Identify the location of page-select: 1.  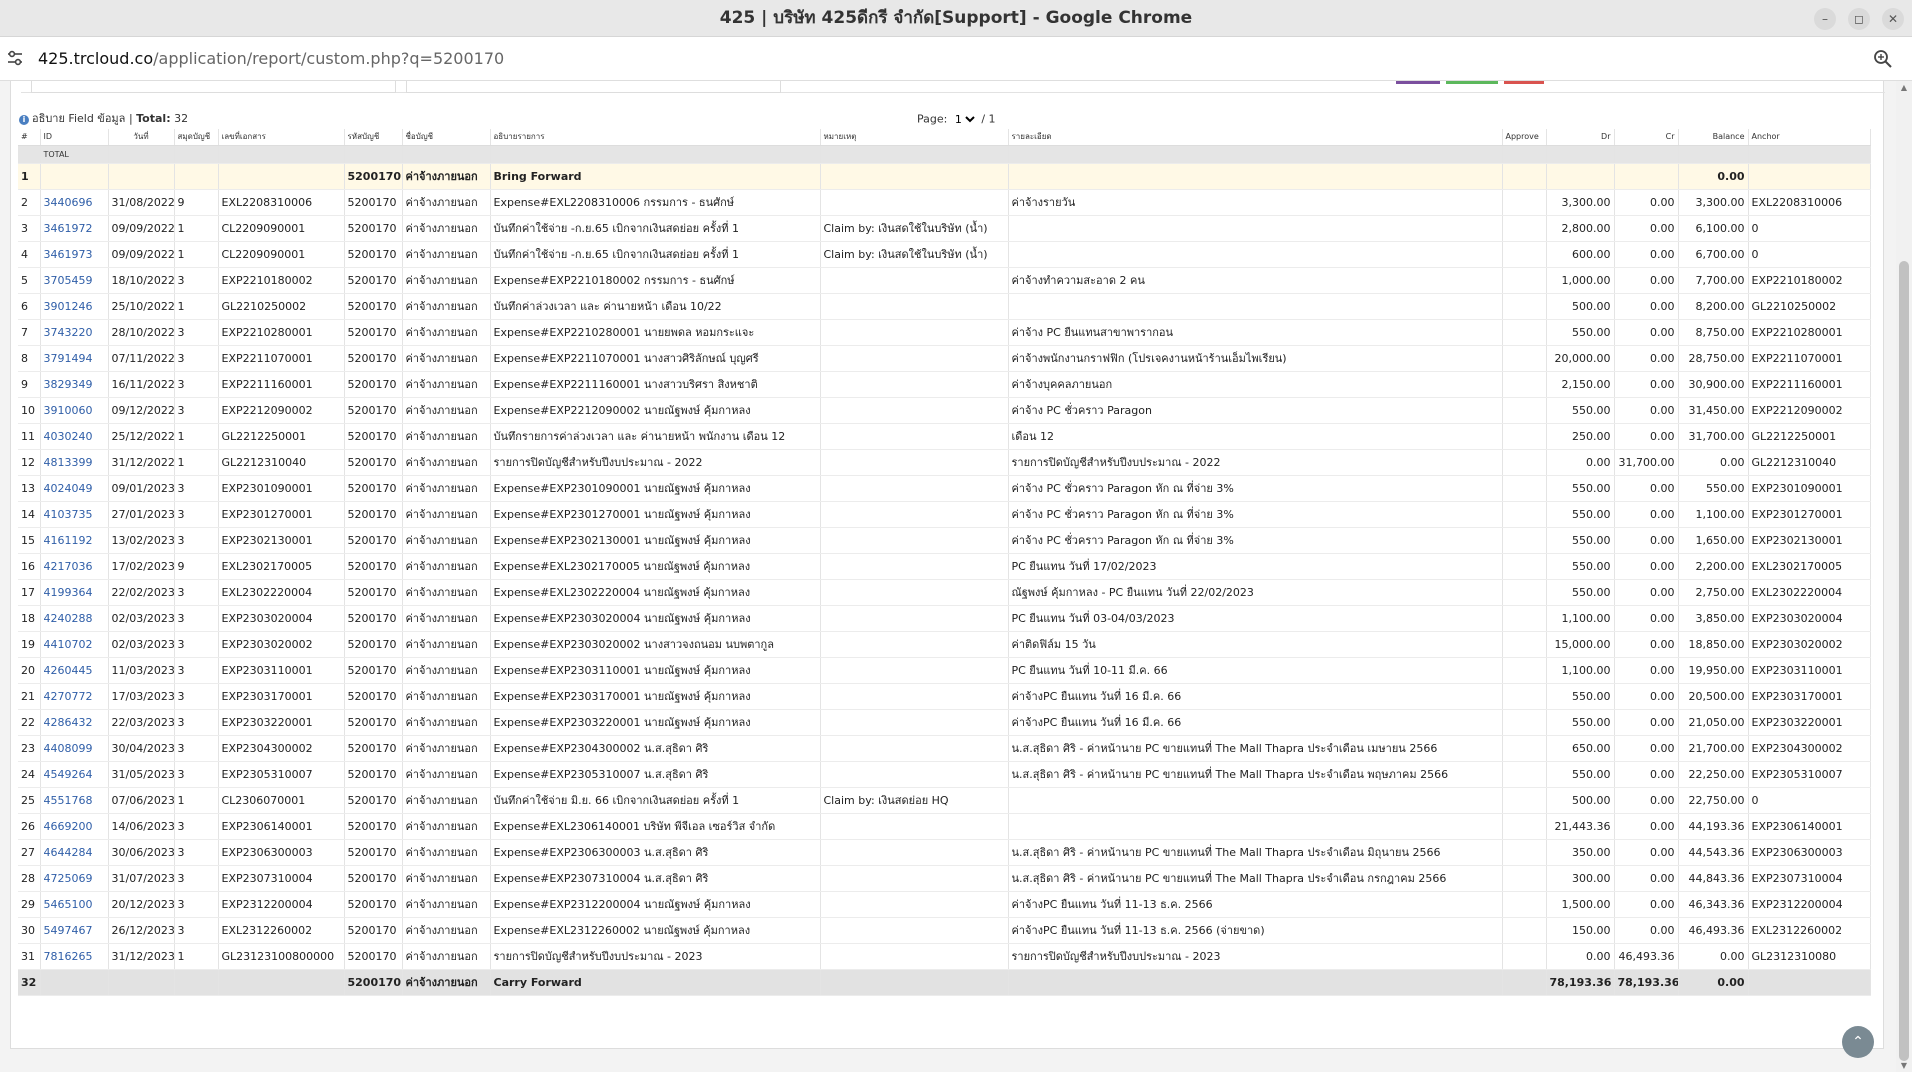
(964, 119).